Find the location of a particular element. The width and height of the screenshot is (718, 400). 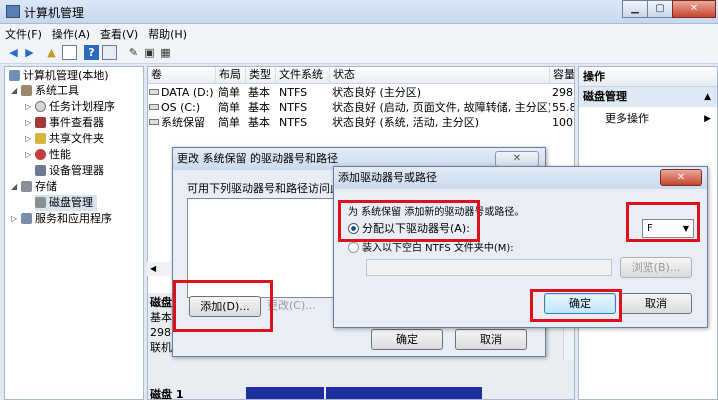

toolbar: ◀ ▶ ▲ ? ✎ ▣ ▦ is located at coordinates (359, 53).